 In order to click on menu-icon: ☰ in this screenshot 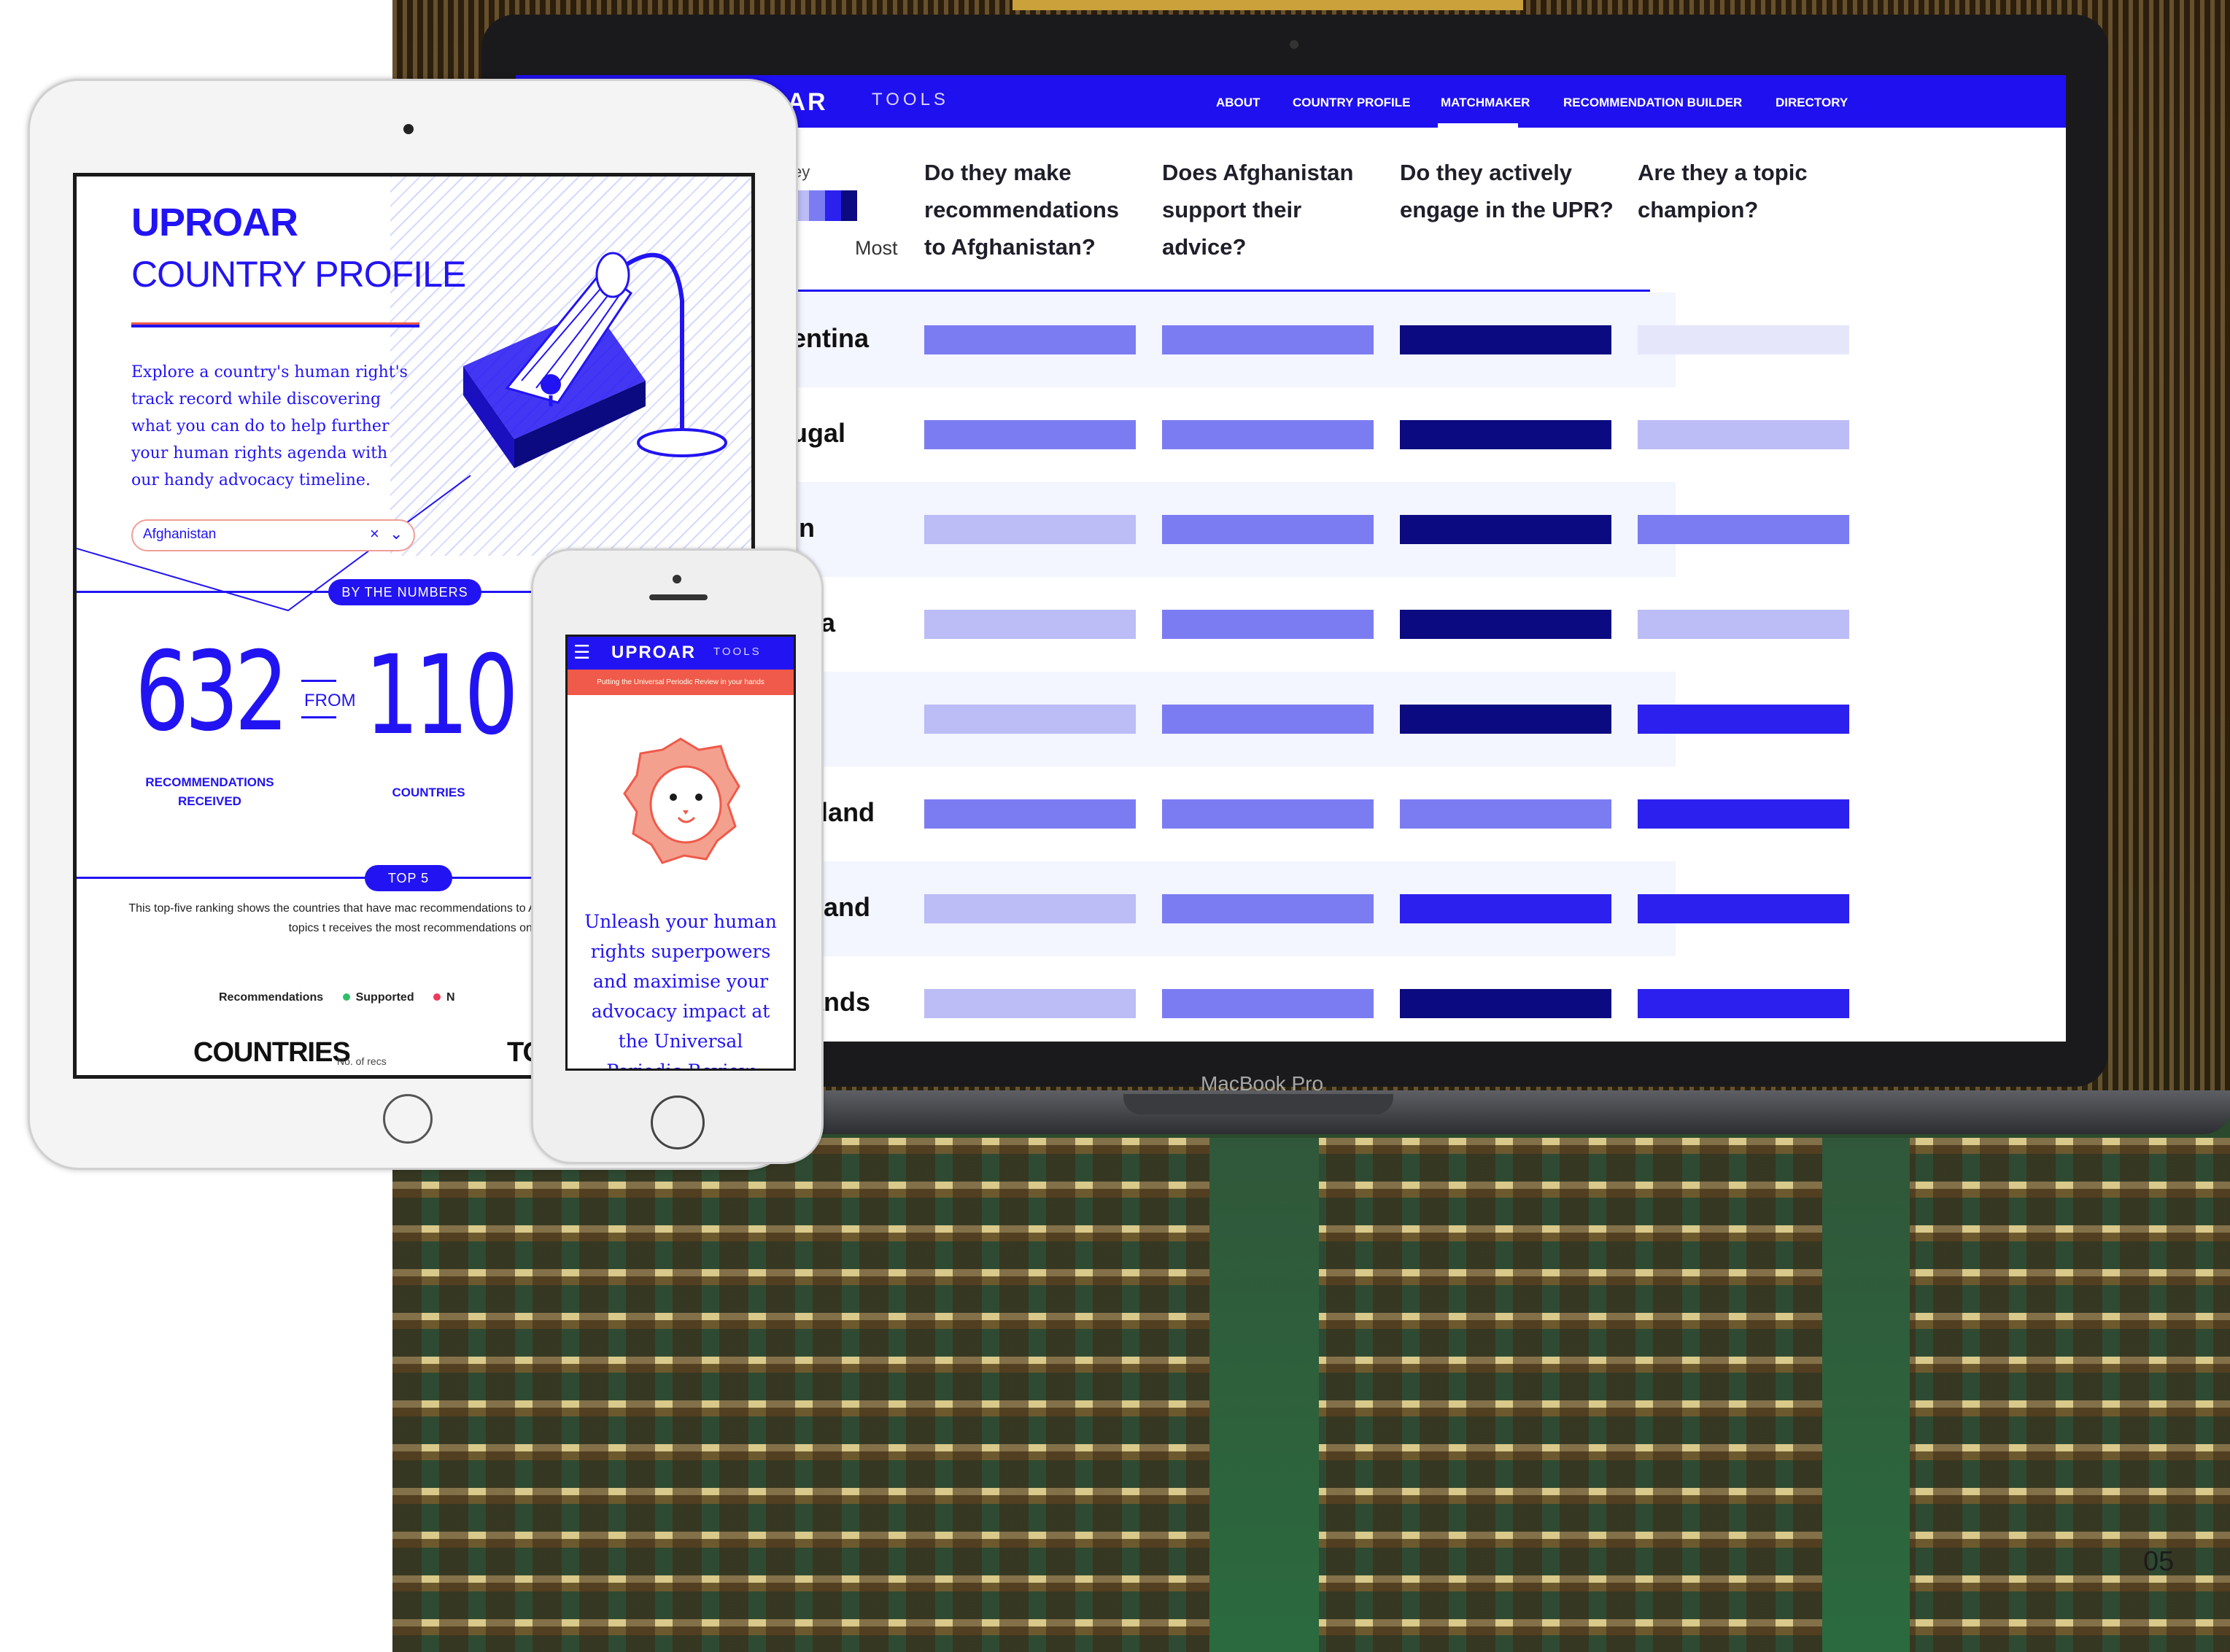, I will do `click(581, 652)`.